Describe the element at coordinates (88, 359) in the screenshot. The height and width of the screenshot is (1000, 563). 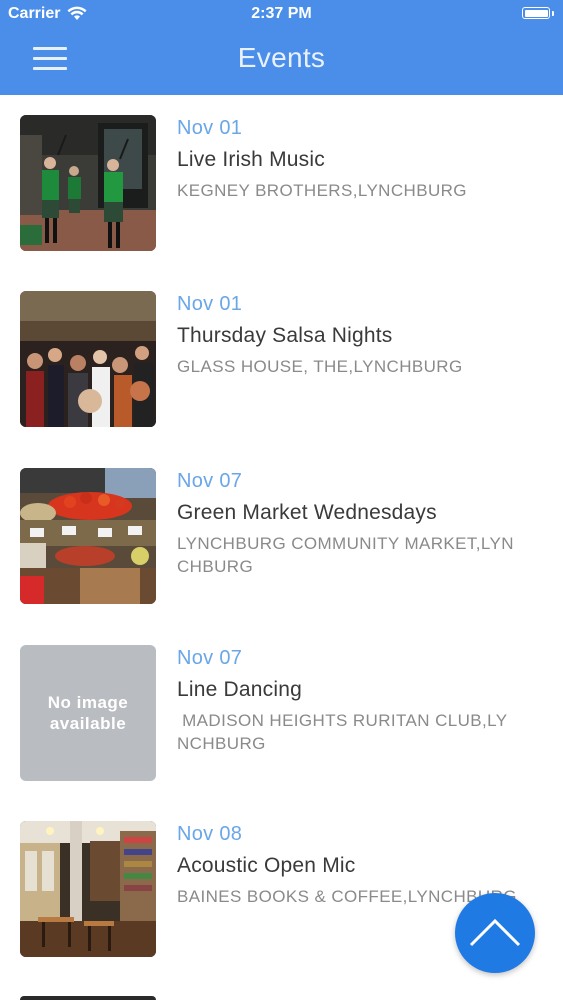
I see `event-image-salsa` at that location.